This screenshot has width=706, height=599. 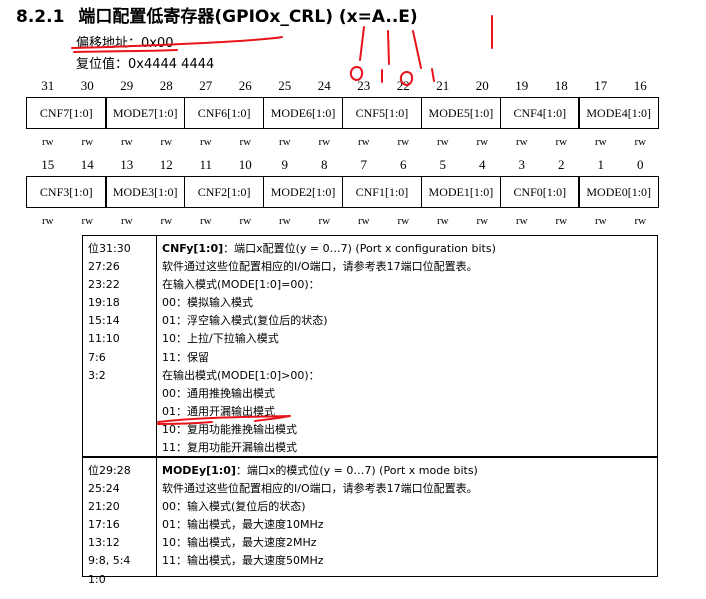 I want to click on bit-number: 8, so click(x=324, y=164).